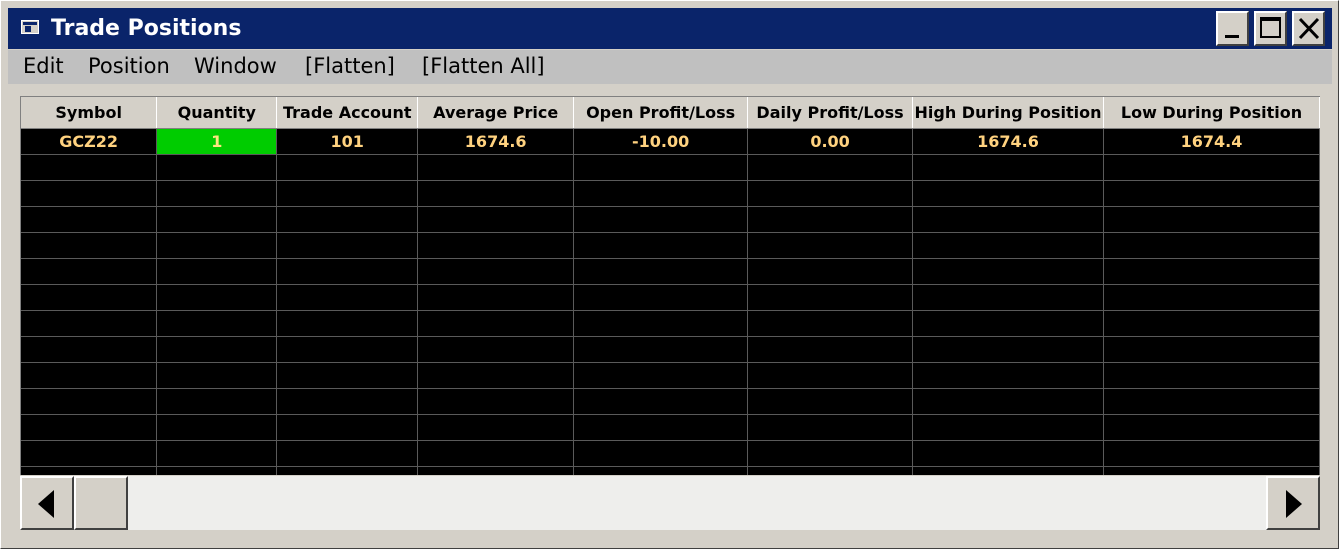  Describe the element at coordinates (217, 141) in the screenshot. I see `cell-quantity: 1` at that location.